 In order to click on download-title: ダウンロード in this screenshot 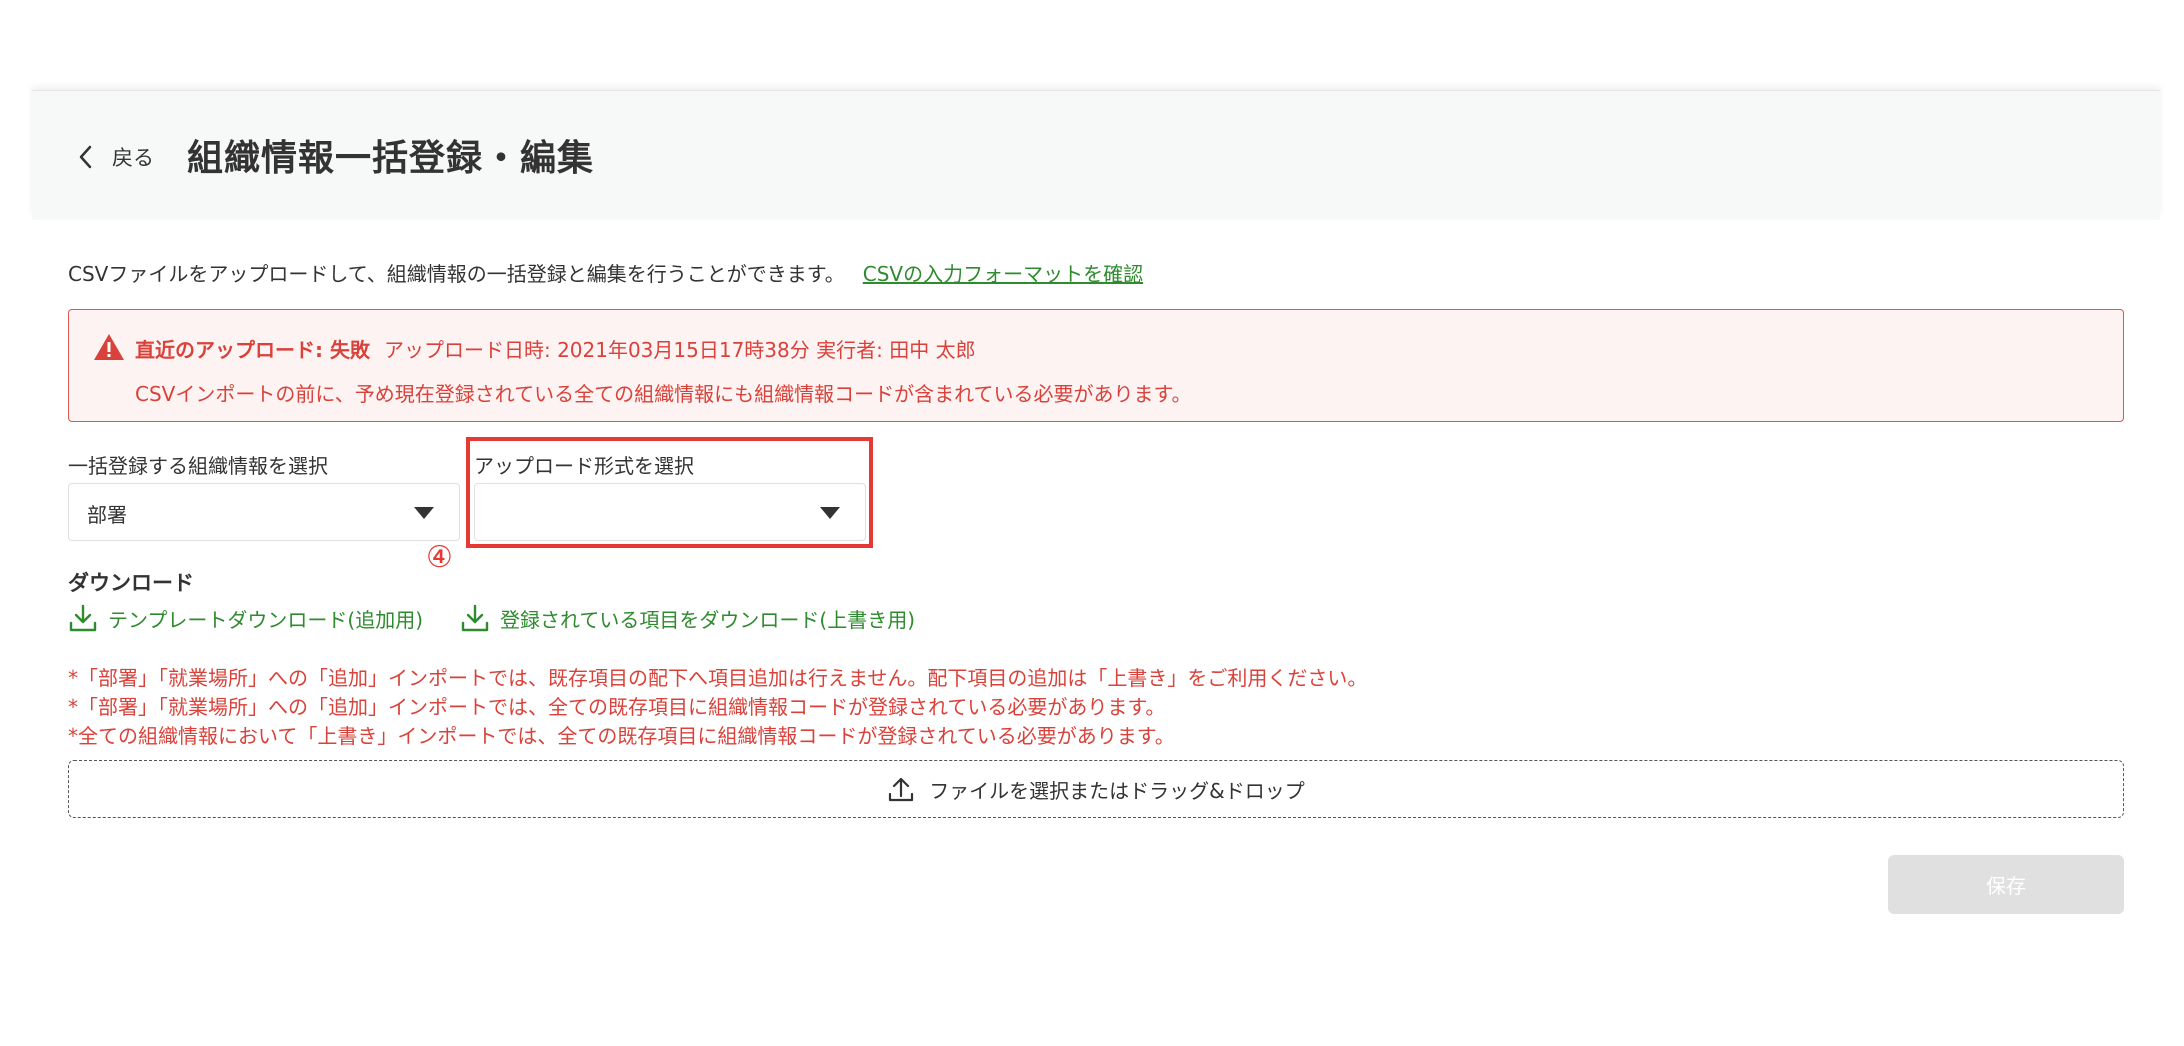, I will do `click(131, 583)`.